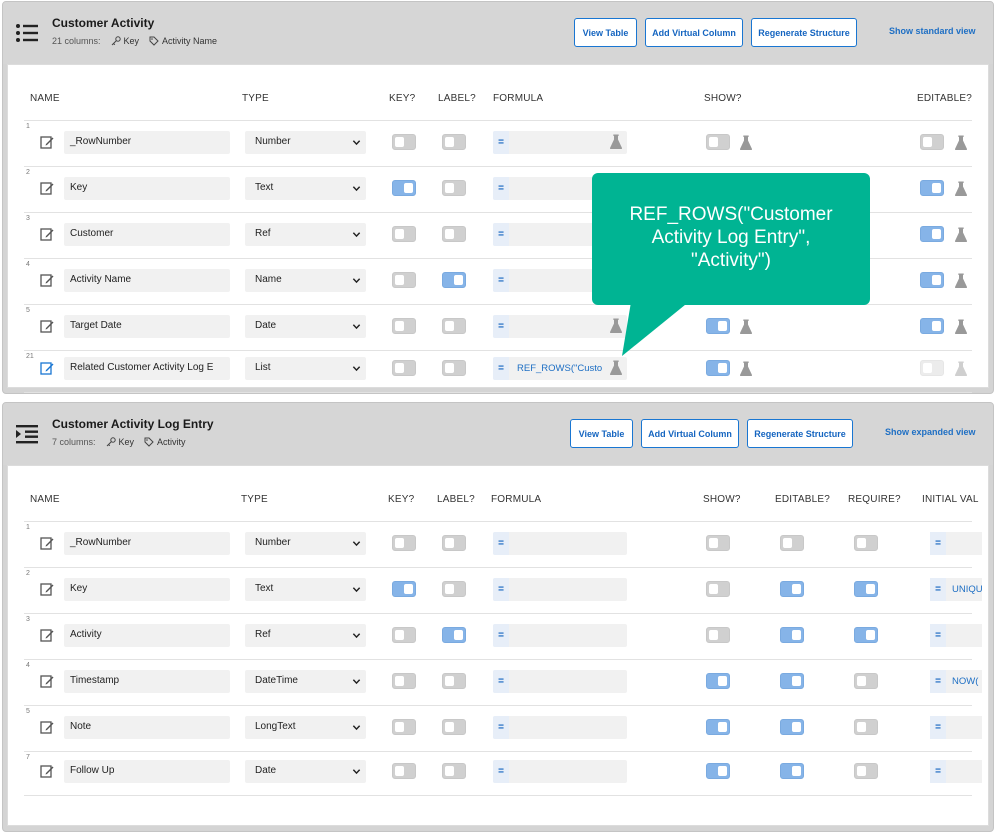 Image resolution: width=999 pixels, height=834 pixels. I want to click on column-name-field: Related Customer Activity Log E, so click(147, 368).